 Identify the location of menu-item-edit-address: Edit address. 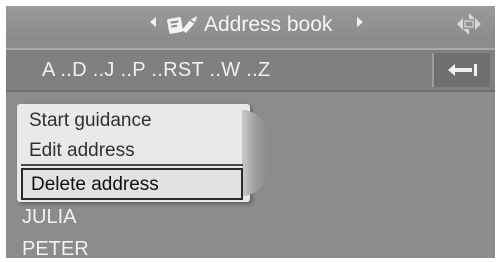
(132, 151).